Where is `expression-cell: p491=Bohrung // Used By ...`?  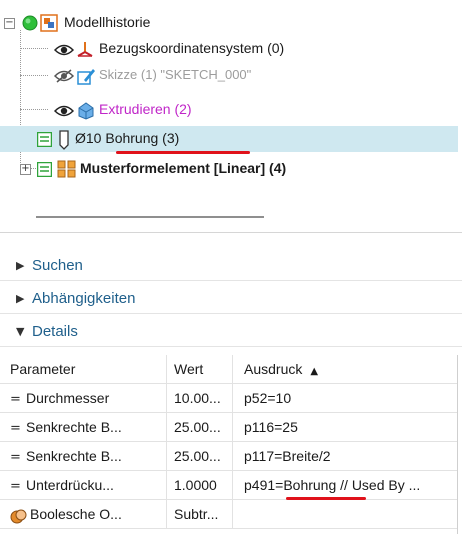 expression-cell: p491=Bohrung // Used By ... is located at coordinates (350, 485).